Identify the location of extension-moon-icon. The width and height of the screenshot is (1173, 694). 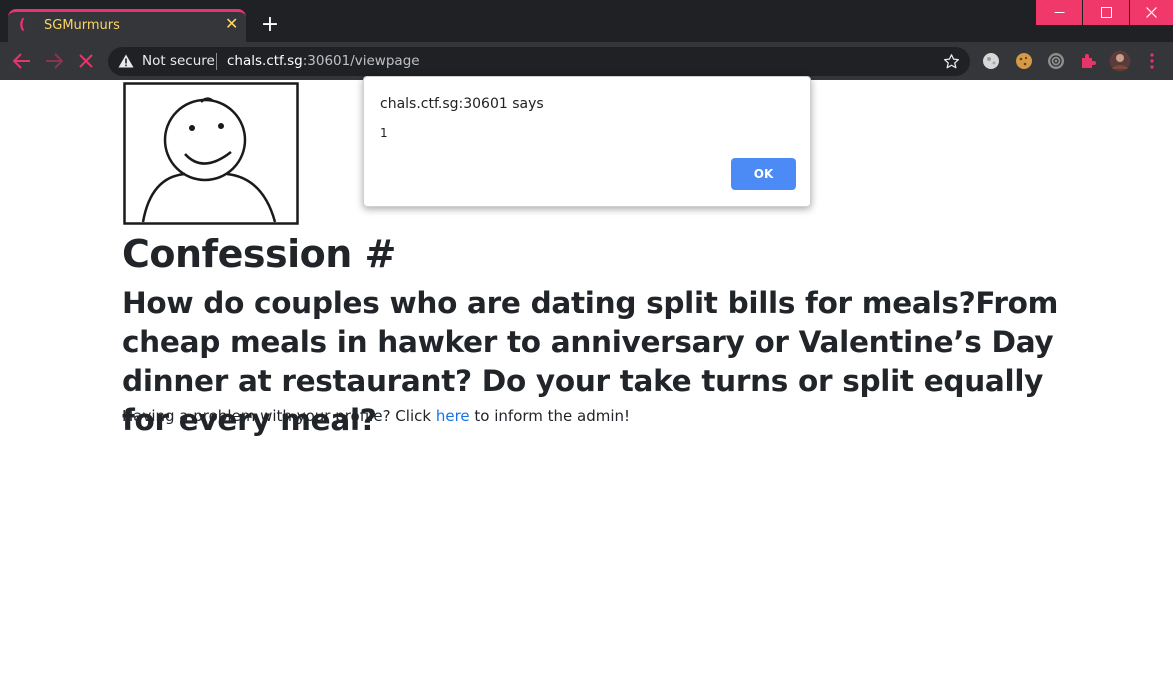
(991, 61).